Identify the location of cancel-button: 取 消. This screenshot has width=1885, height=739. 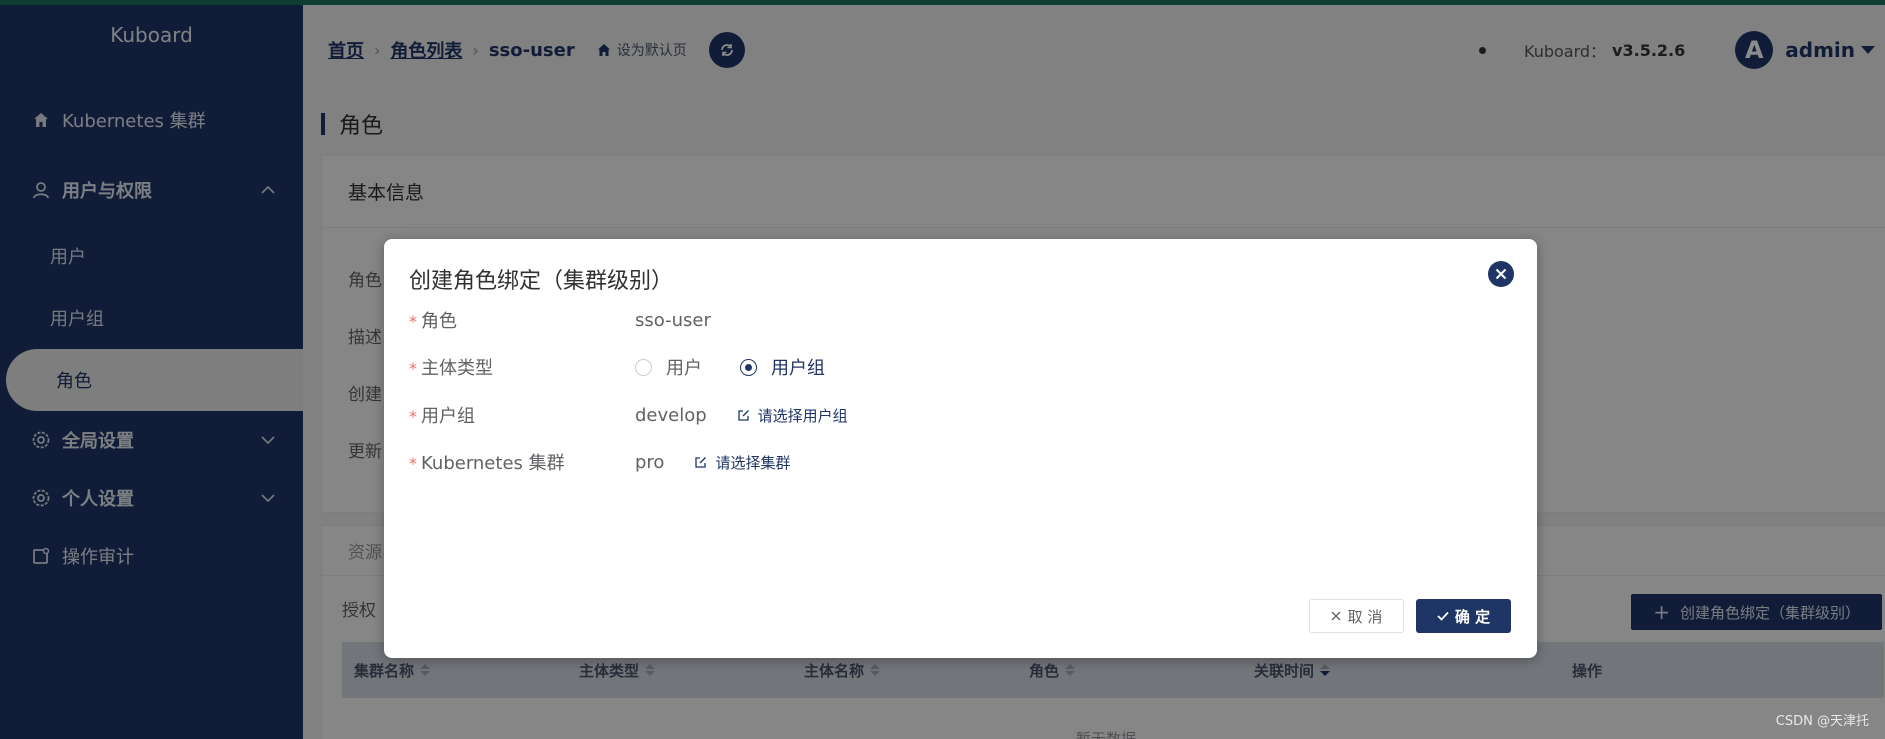
(1356, 616).